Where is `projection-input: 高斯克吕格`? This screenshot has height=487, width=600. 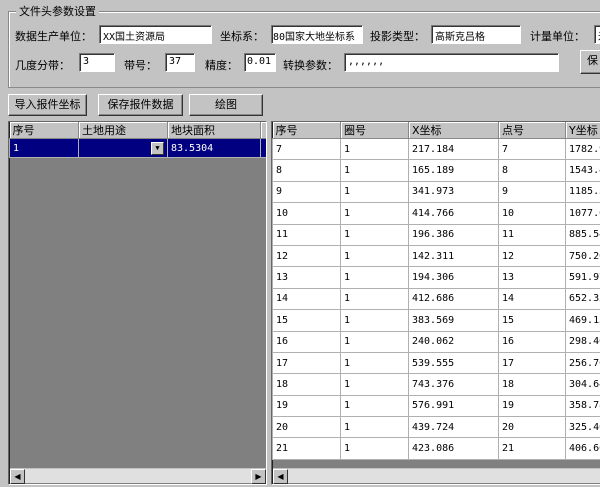
projection-input: 高斯克吕格 is located at coordinates (476, 34).